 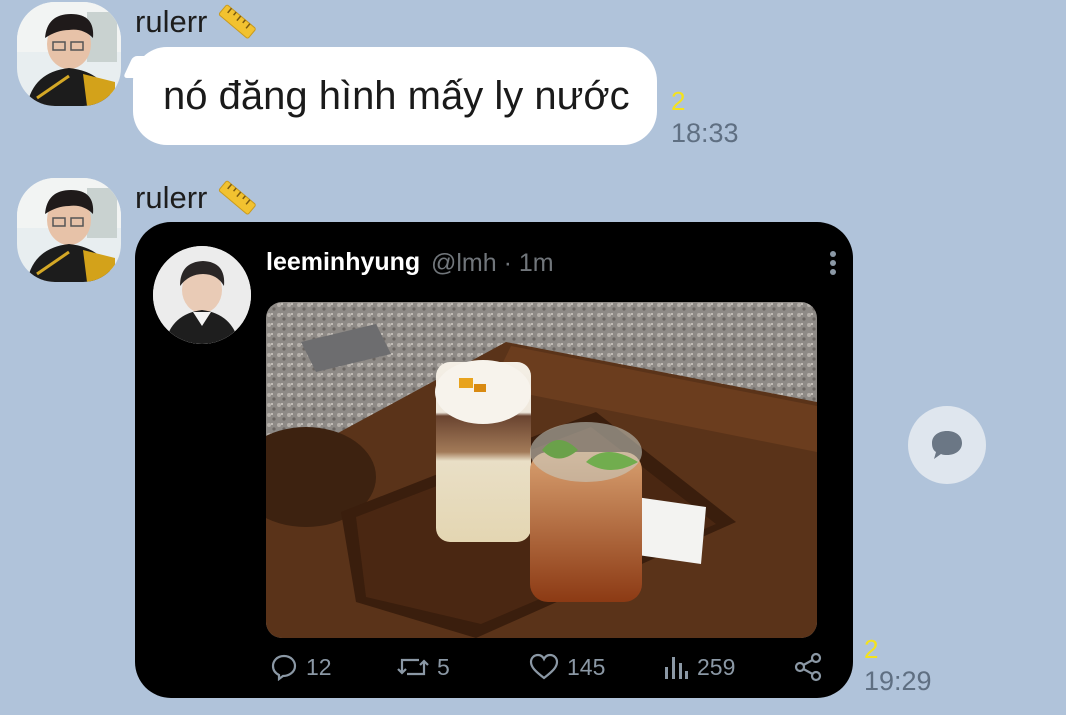 I want to click on message-text: nó đăng hình mấy ly nước, so click(x=396, y=95).